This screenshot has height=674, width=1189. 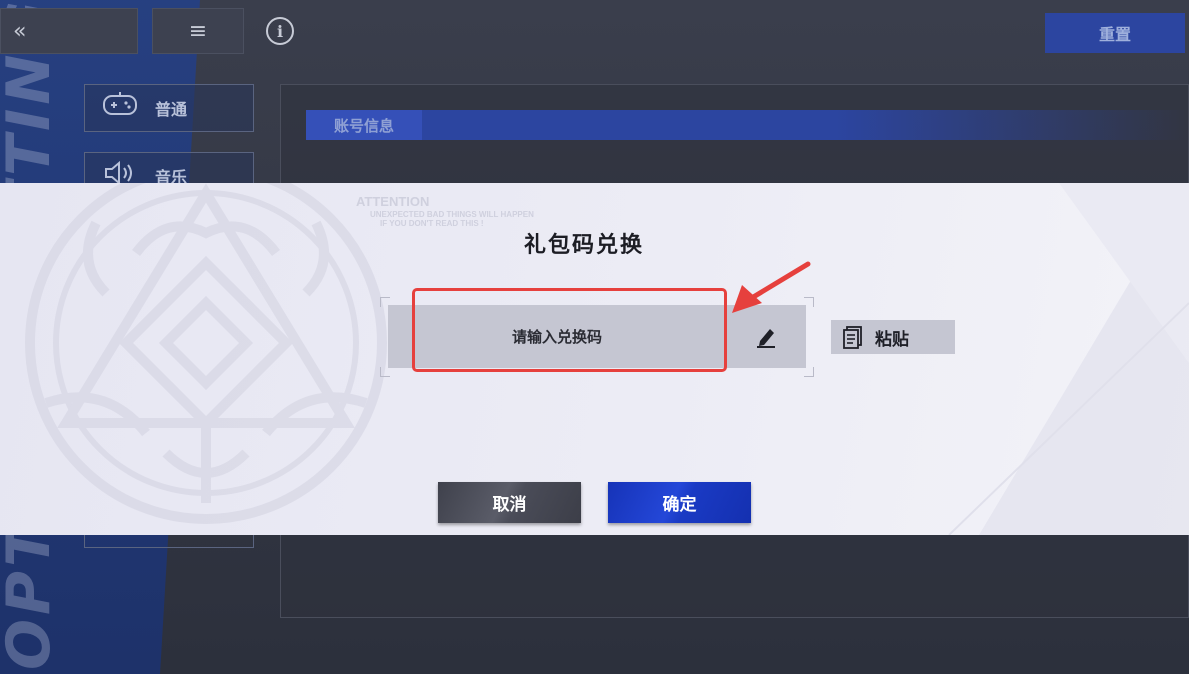 I want to click on info-button: i, so click(x=280, y=31).